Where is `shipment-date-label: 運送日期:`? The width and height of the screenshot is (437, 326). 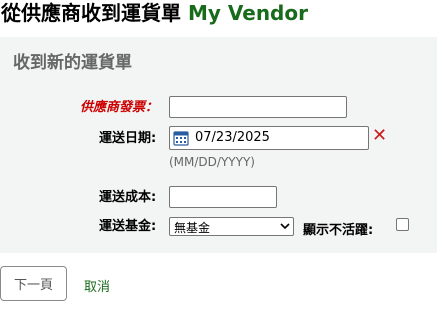
shipment-date-label: 運送日期: is located at coordinates (128, 138).